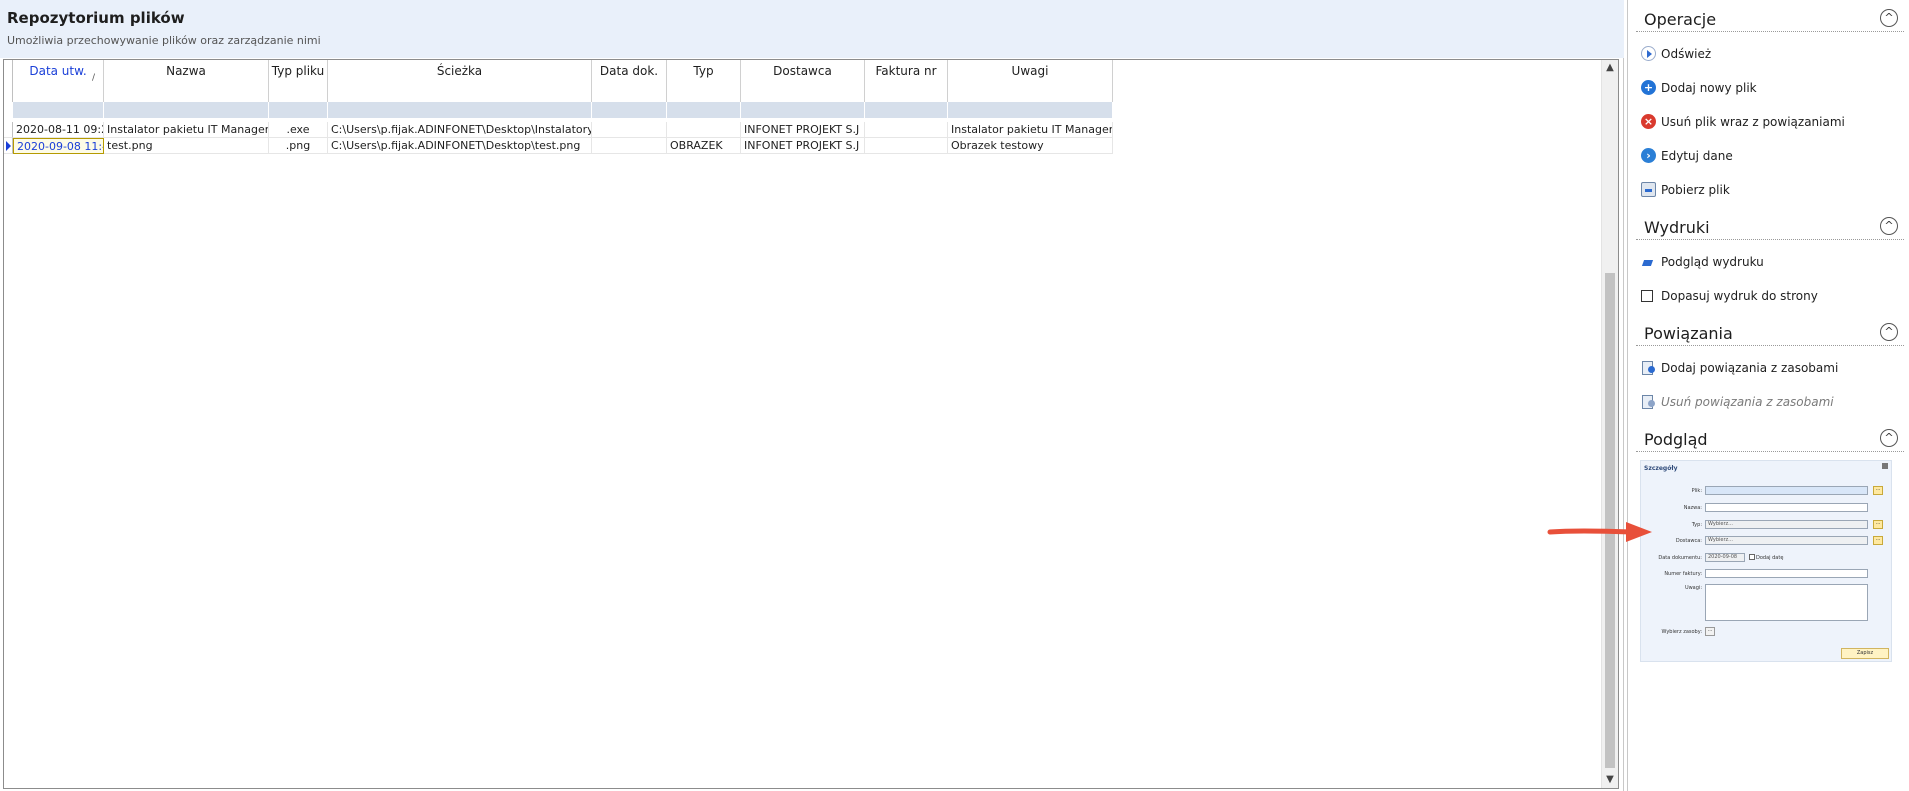  I want to click on column-header-faktura-nr: Faktura nr, so click(906, 81).